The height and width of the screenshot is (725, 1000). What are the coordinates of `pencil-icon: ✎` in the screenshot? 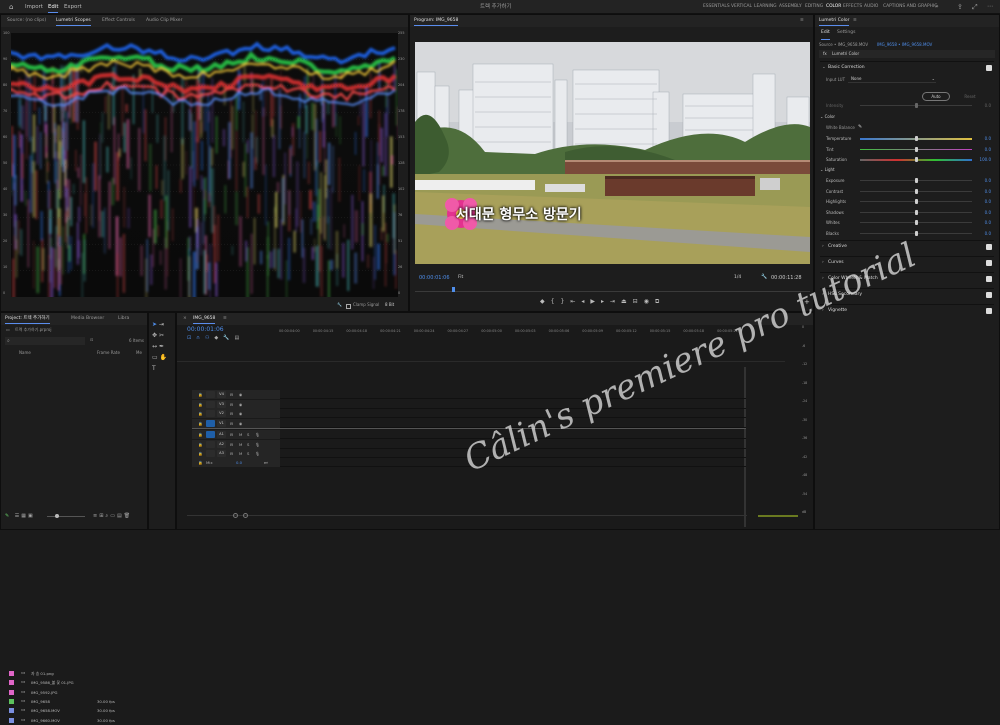 It's located at (8, 516).